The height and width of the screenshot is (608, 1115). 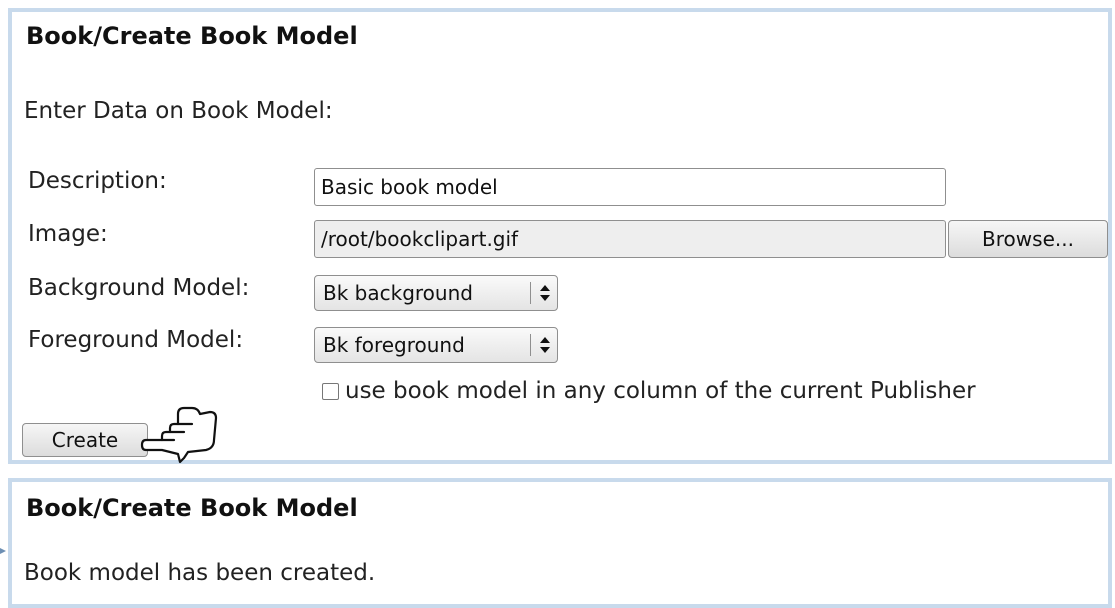 What do you see at coordinates (192, 36) in the screenshot?
I see `panel-title: Book/Create Book Model` at bounding box center [192, 36].